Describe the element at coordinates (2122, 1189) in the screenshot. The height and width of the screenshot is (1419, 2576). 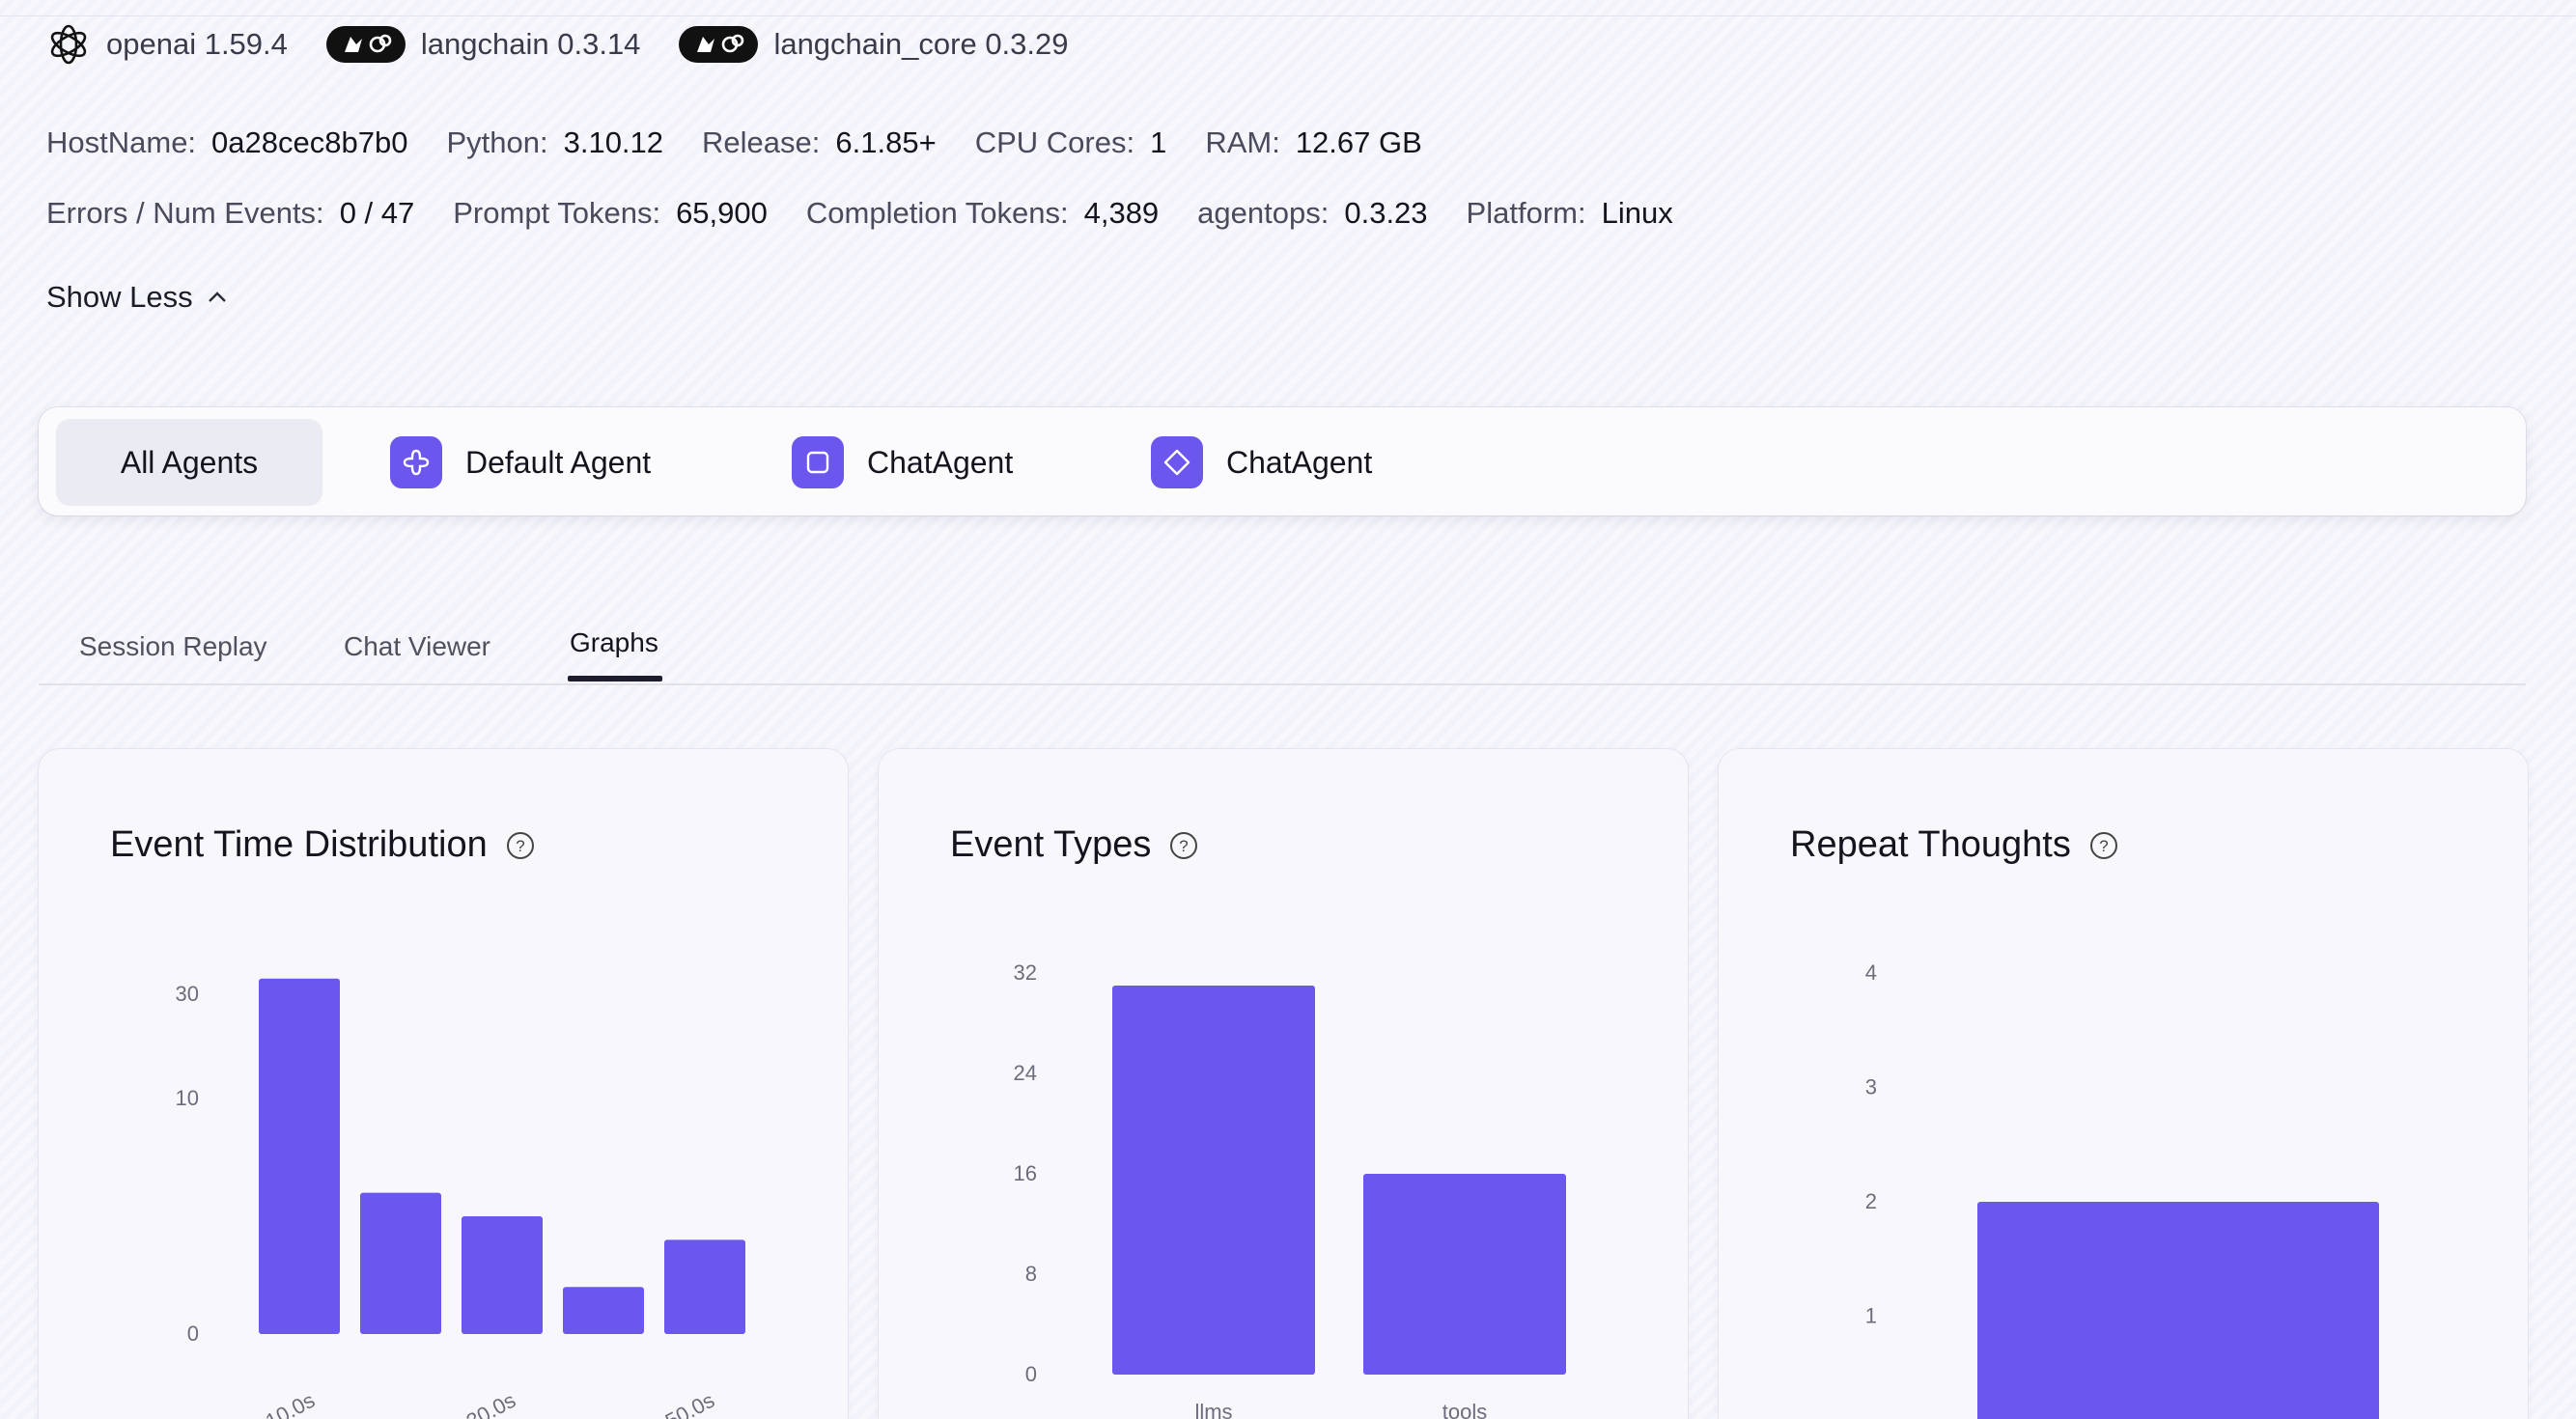
I see `repeat-thoughts-chart: 4 3 2 1` at that location.